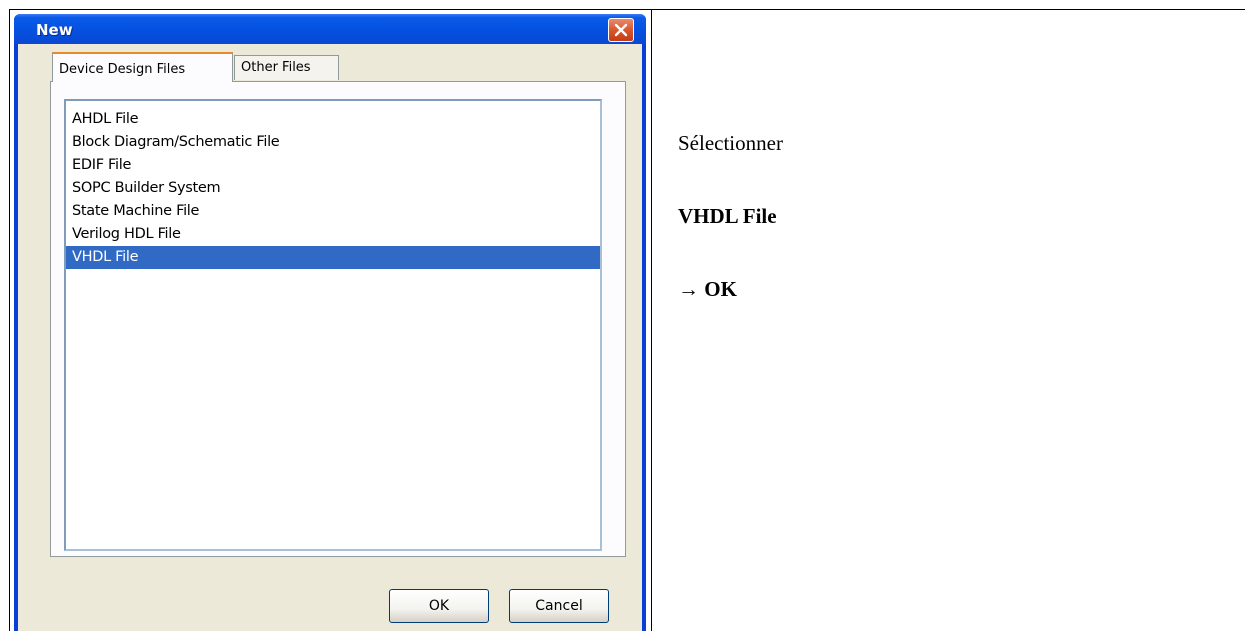  I want to click on list-item-verilog-hdl-file: Verilog HDL File, so click(333, 234).